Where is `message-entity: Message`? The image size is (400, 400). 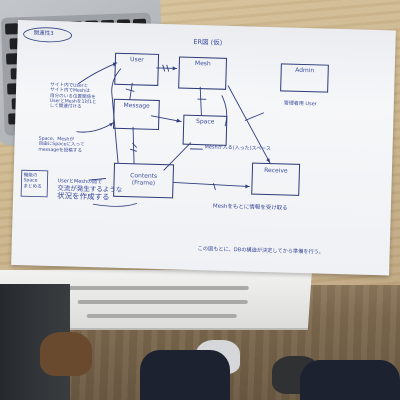 message-entity: Message is located at coordinates (136, 114).